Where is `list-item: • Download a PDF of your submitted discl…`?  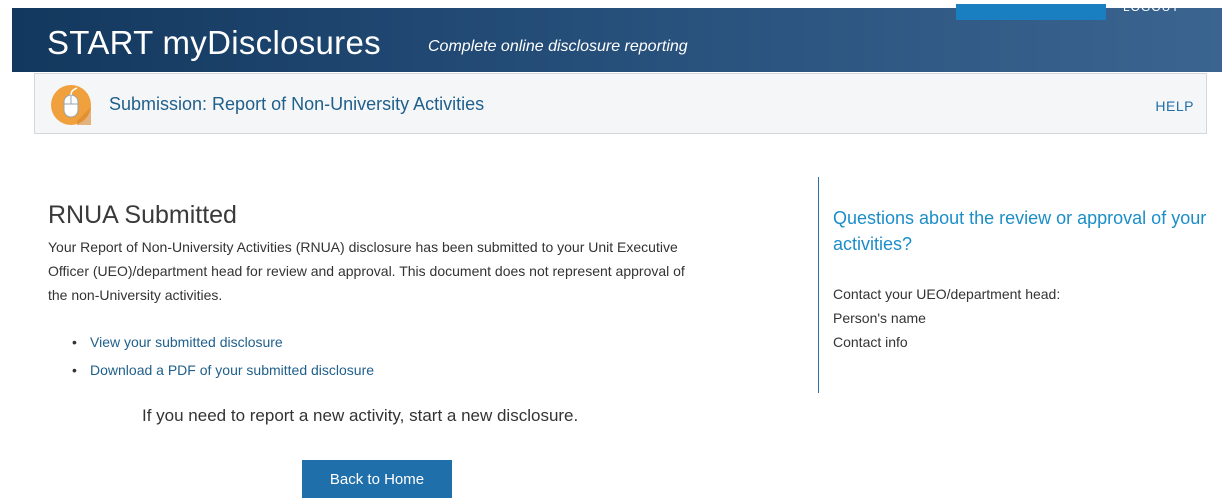 list-item: • Download a PDF of your submitted discl… is located at coordinates (223, 370).